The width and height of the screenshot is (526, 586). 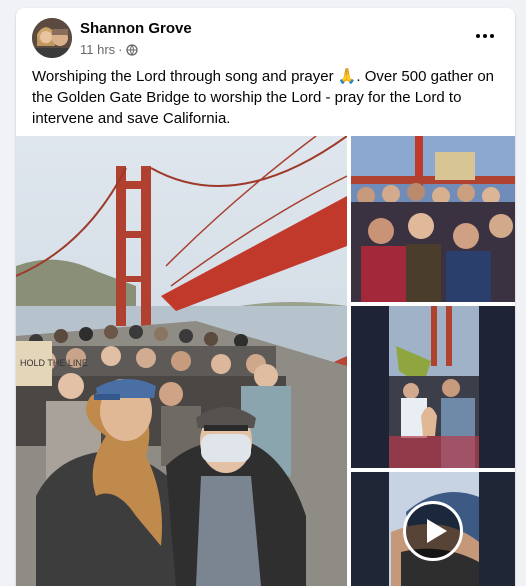 What do you see at coordinates (52, 38) in the screenshot?
I see `author-avatar` at bounding box center [52, 38].